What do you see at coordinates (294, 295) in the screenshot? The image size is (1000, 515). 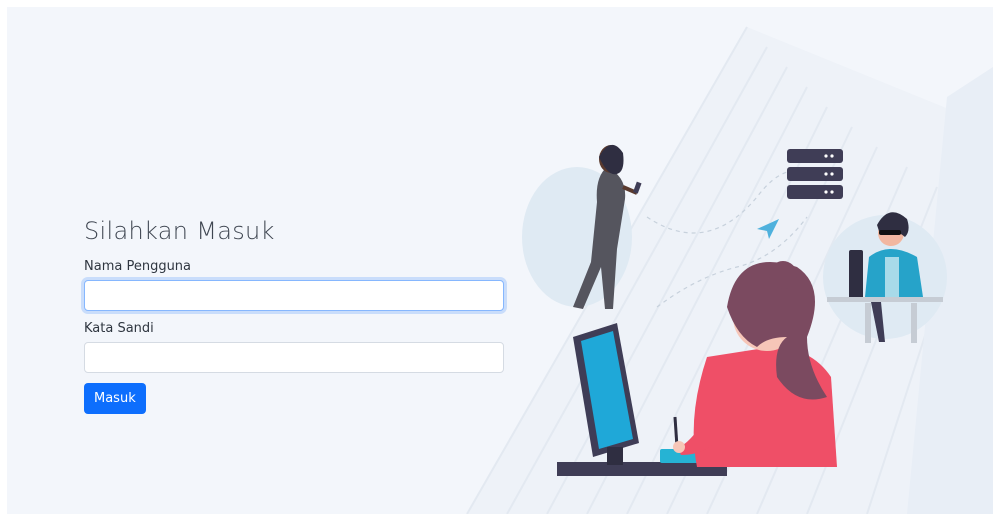 I see `username-input` at bounding box center [294, 295].